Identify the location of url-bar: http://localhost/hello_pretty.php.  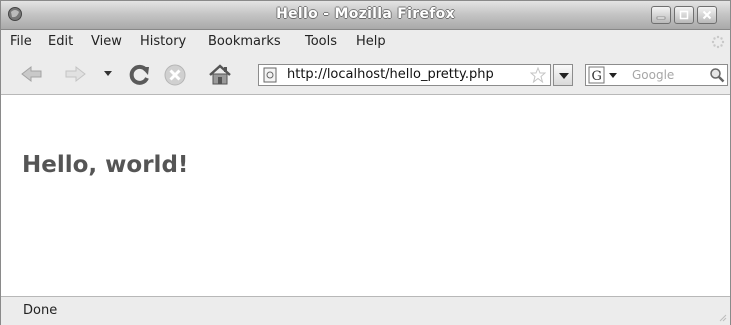
(404, 75).